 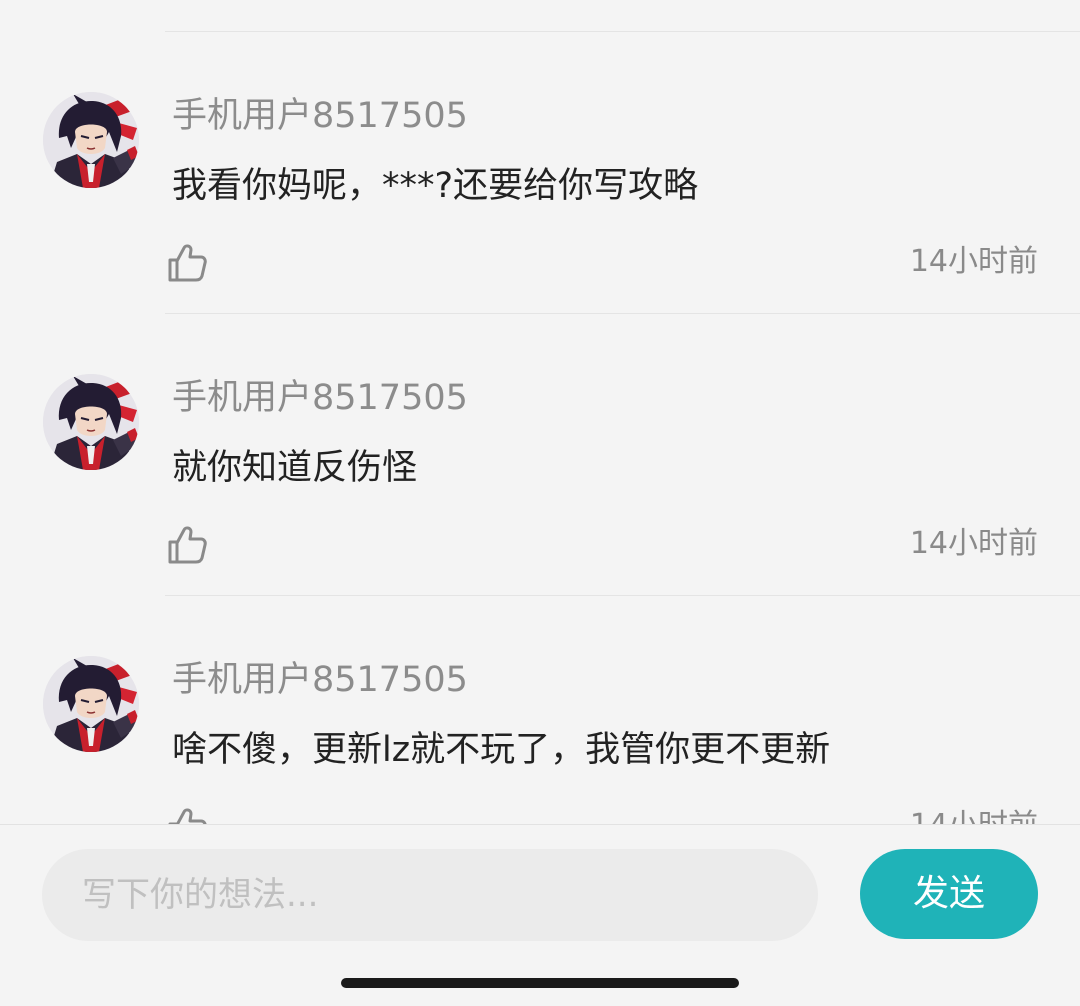 What do you see at coordinates (501, 750) in the screenshot?
I see `comment-text: 啥不傻，更新lz就不玩了，我管你更不更新` at bounding box center [501, 750].